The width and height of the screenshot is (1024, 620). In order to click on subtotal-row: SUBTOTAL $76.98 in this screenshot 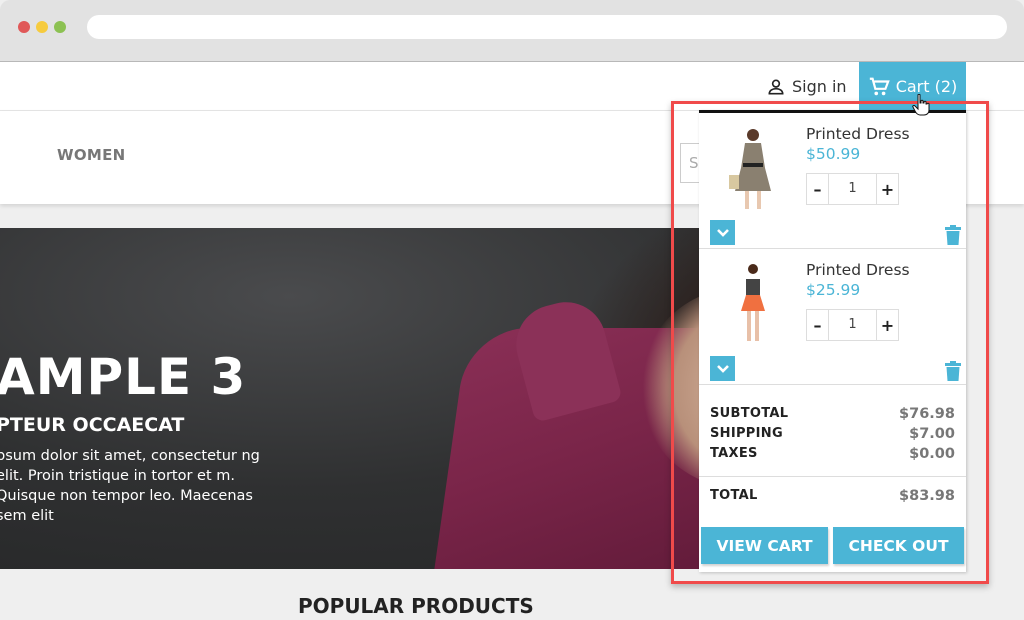, I will do `click(832, 416)`.